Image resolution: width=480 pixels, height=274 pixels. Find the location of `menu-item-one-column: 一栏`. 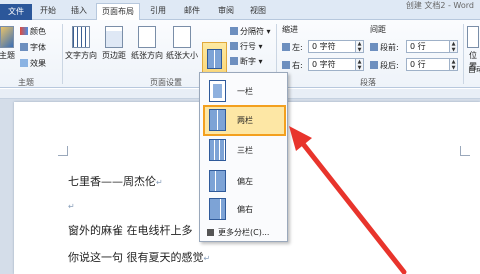

menu-item-one-column: 一栏 is located at coordinates (244, 91).